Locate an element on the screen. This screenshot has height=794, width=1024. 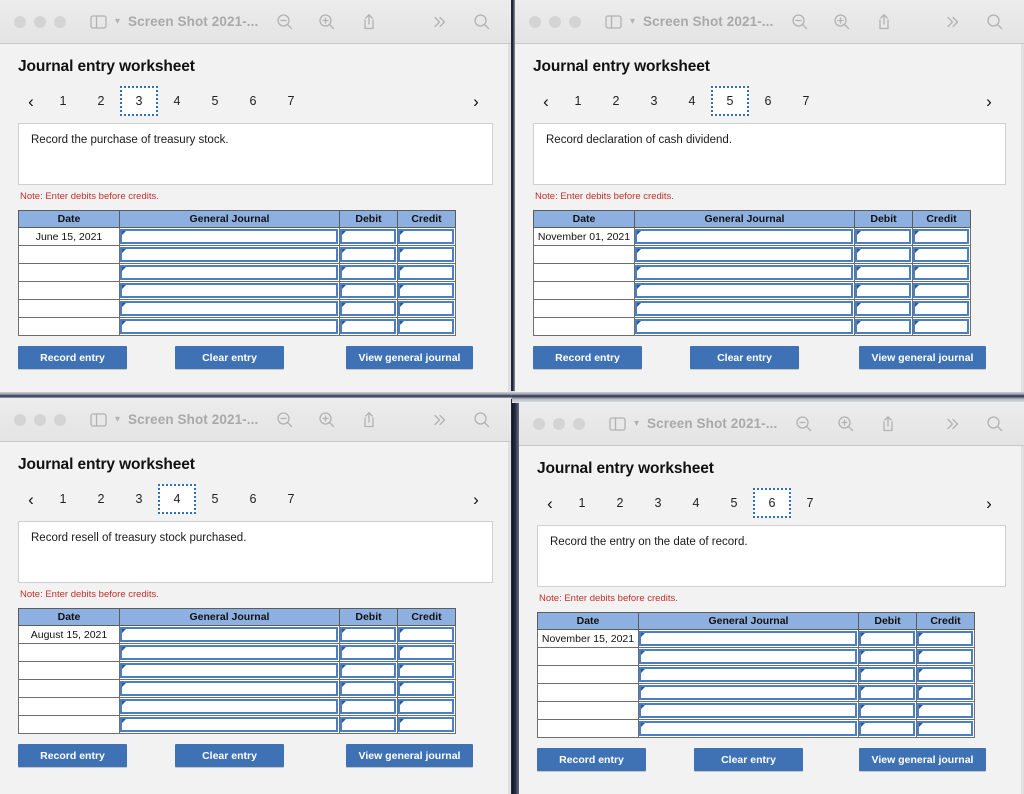
window-control-close is located at coordinates (535, 21).